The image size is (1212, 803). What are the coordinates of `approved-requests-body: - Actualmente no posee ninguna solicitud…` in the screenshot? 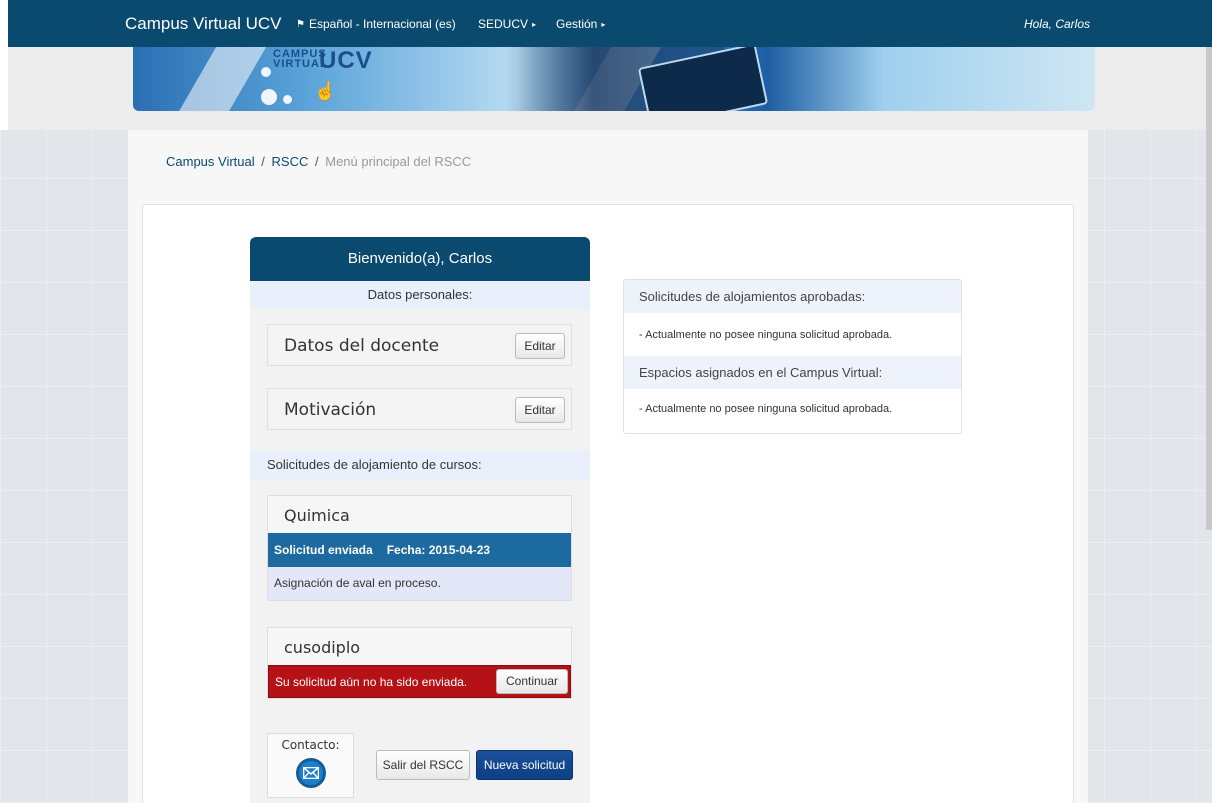 It's located at (766, 335).